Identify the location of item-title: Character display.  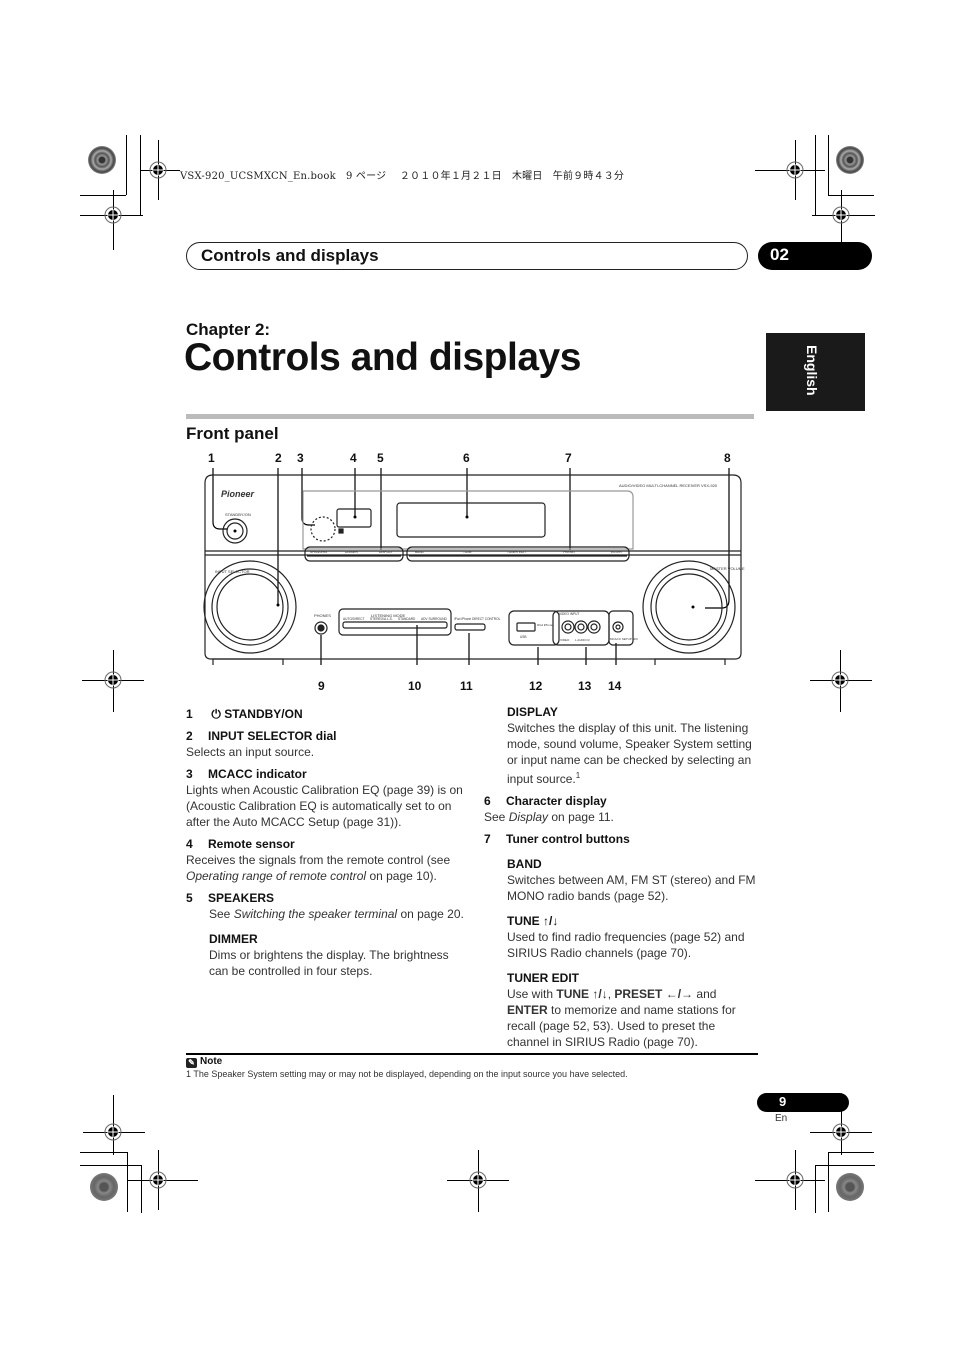
(556, 801).